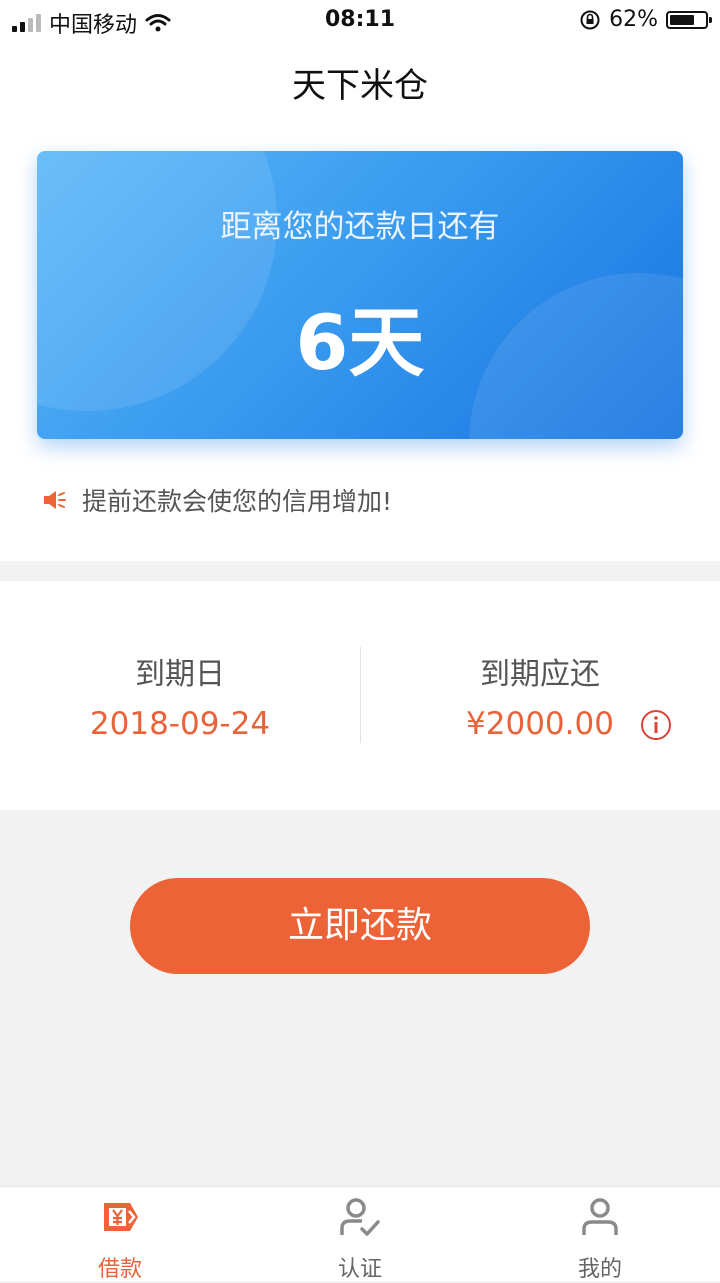  What do you see at coordinates (590, 19) in the screenshot?
I see `rotation-lock-icon` at bounding box center [590, 19].